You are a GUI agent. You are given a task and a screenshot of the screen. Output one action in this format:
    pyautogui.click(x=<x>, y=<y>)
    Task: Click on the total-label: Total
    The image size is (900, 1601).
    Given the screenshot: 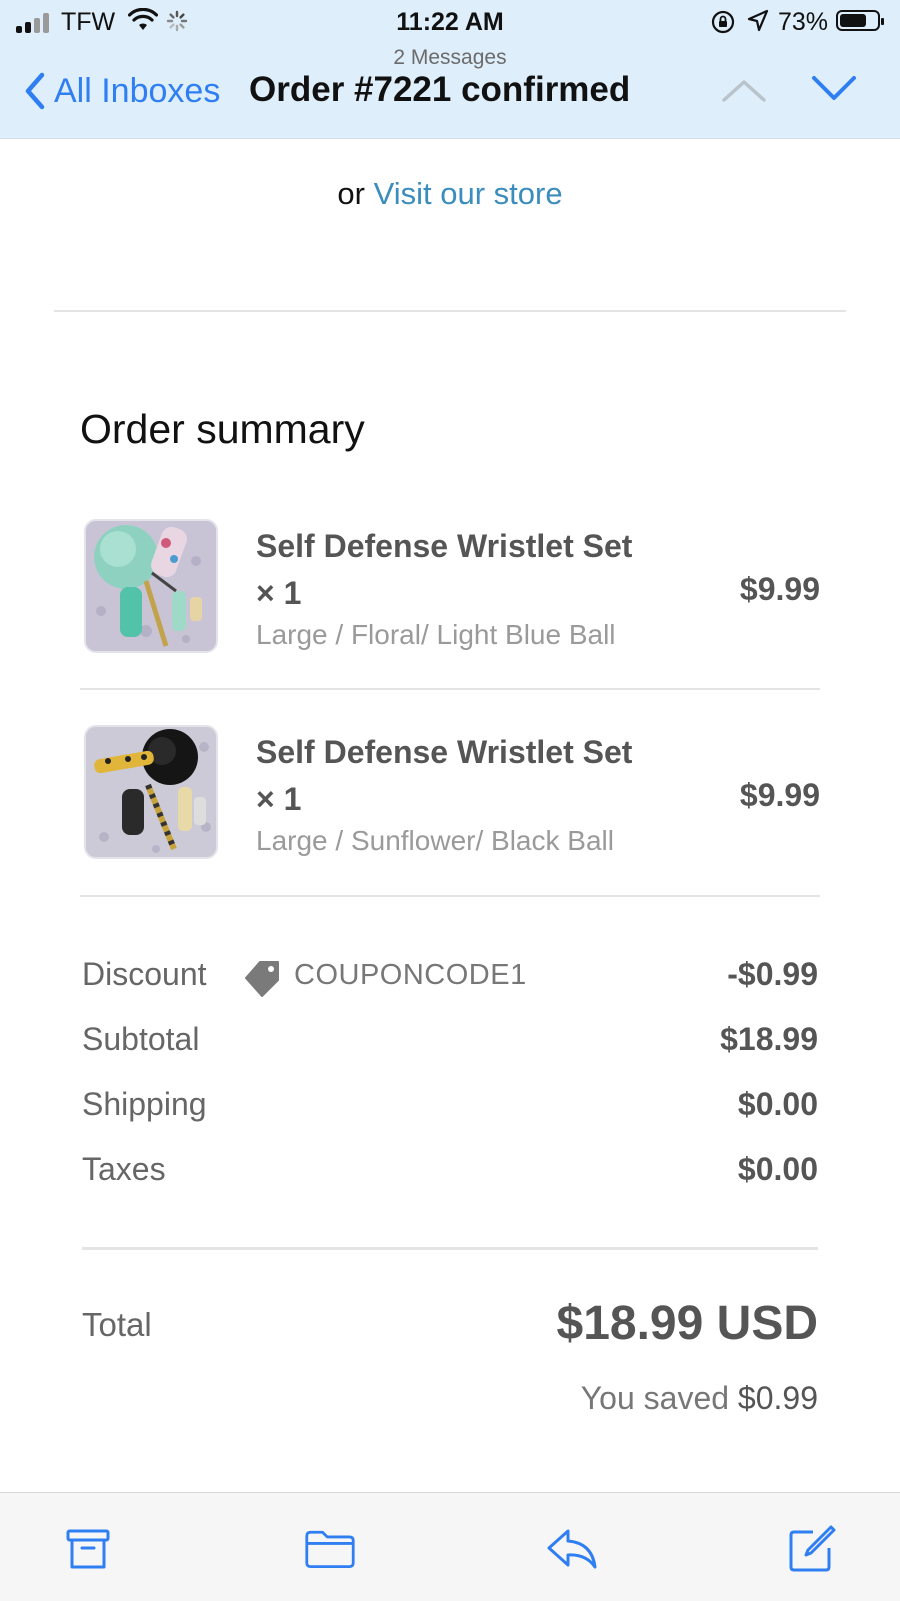 What is the action you would take?
    pyautogui.click(x=117, y=1324)
    